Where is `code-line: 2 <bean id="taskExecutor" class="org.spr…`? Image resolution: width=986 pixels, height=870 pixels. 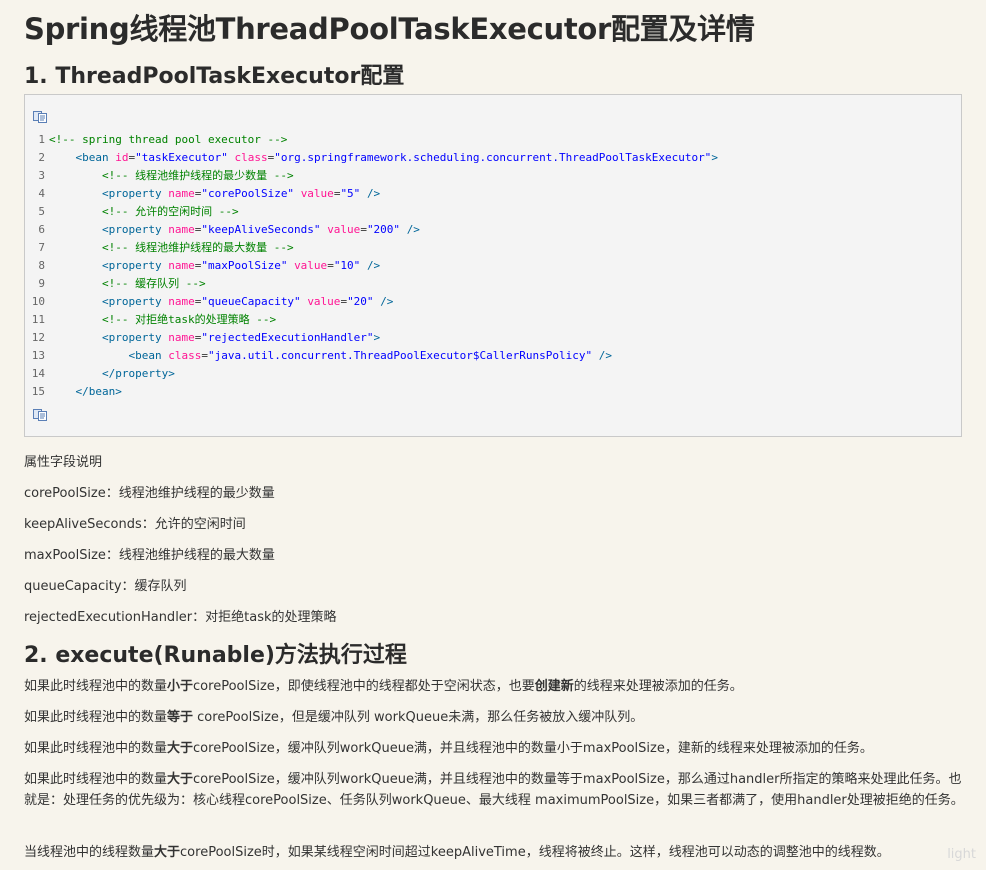
code-line: 2 <bean id="taskExecutor" class="org.spr… is located at coordinates (493, 158).